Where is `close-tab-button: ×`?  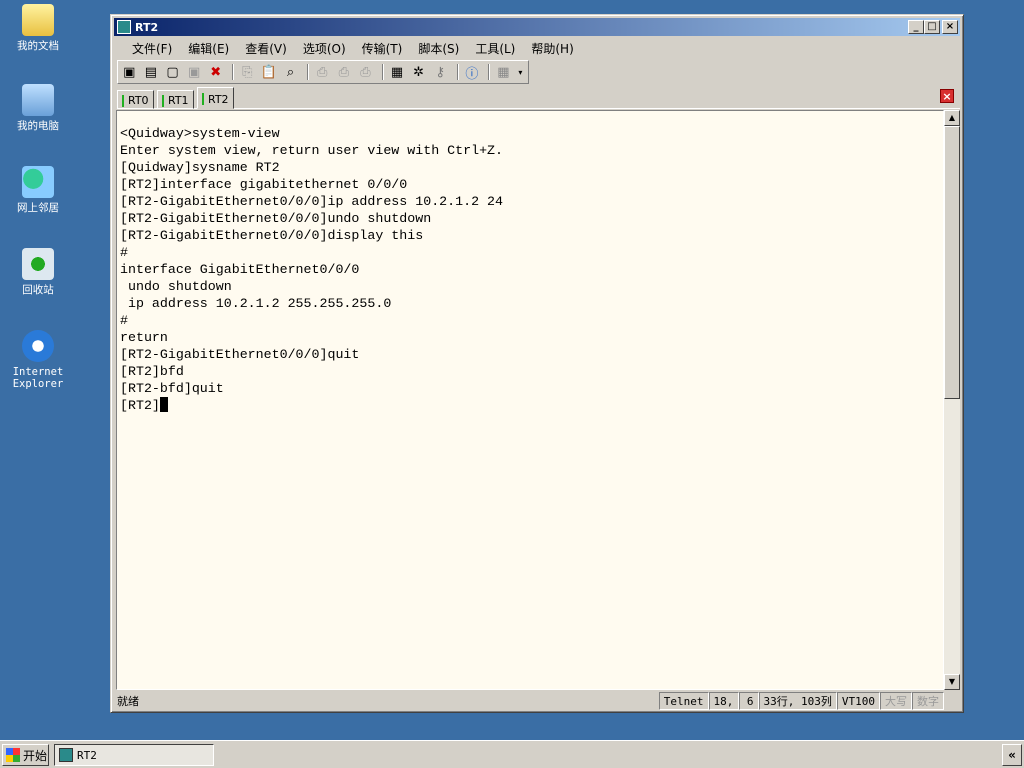
close-tab-button: × is located at coordinates (947, 96).